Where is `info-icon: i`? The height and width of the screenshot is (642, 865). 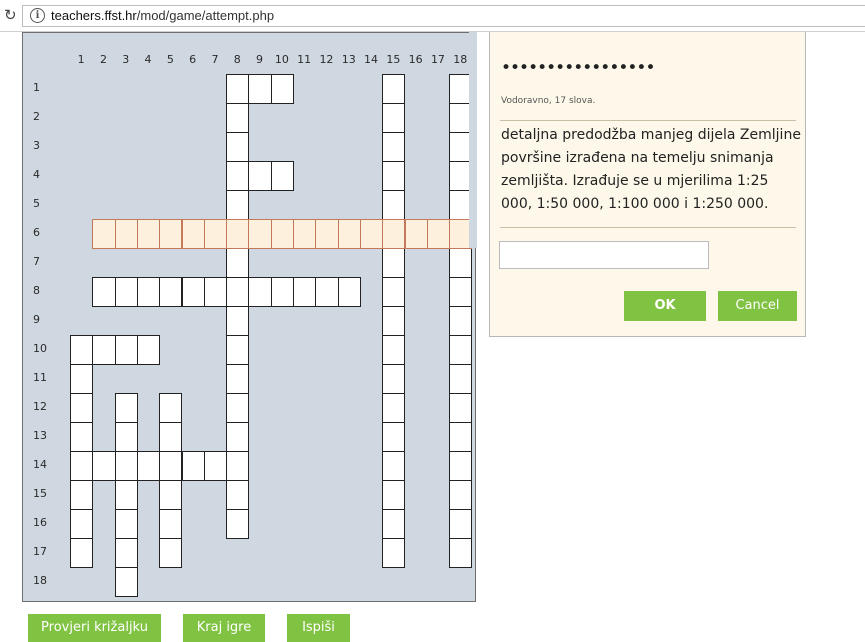
info-icon: i is located at coordinates (37, 15).